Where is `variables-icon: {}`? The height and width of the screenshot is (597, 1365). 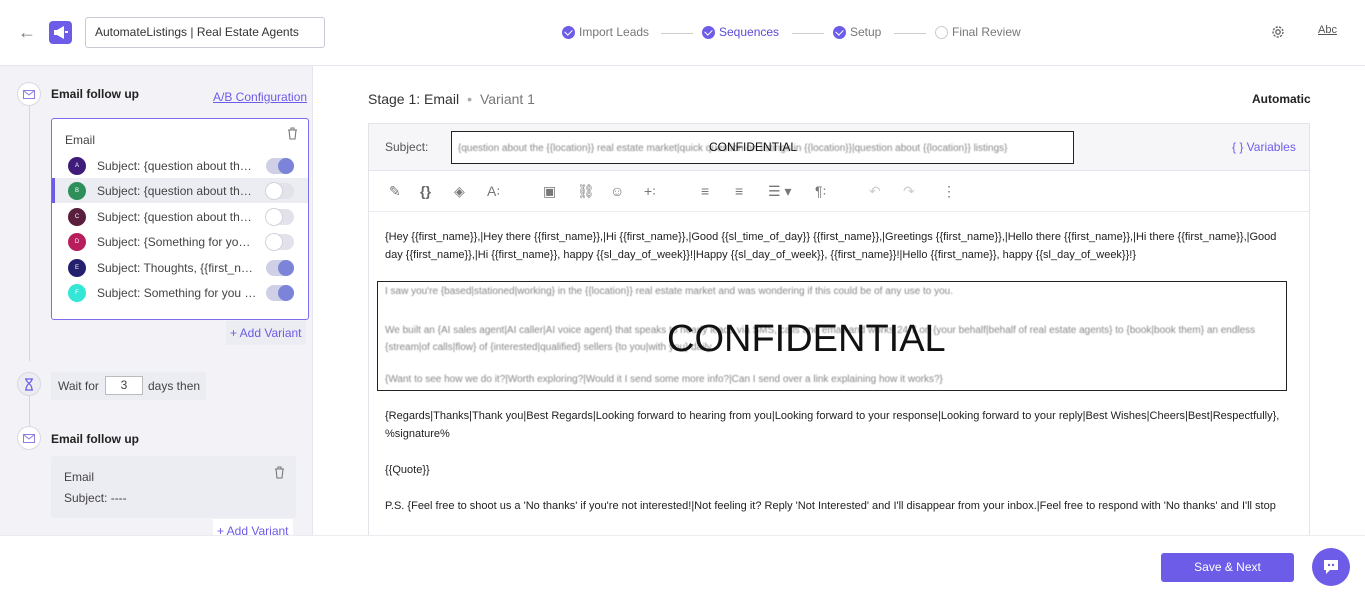 variables-icon: {} is located at coordinates (425, 191).